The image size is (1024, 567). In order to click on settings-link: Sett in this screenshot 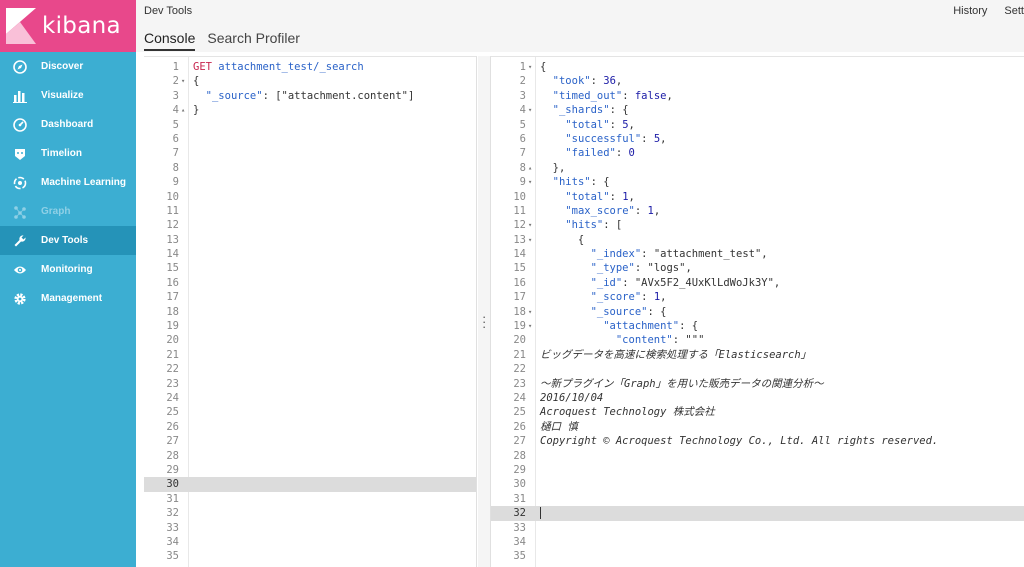, I will do `click(1014, 11)`.